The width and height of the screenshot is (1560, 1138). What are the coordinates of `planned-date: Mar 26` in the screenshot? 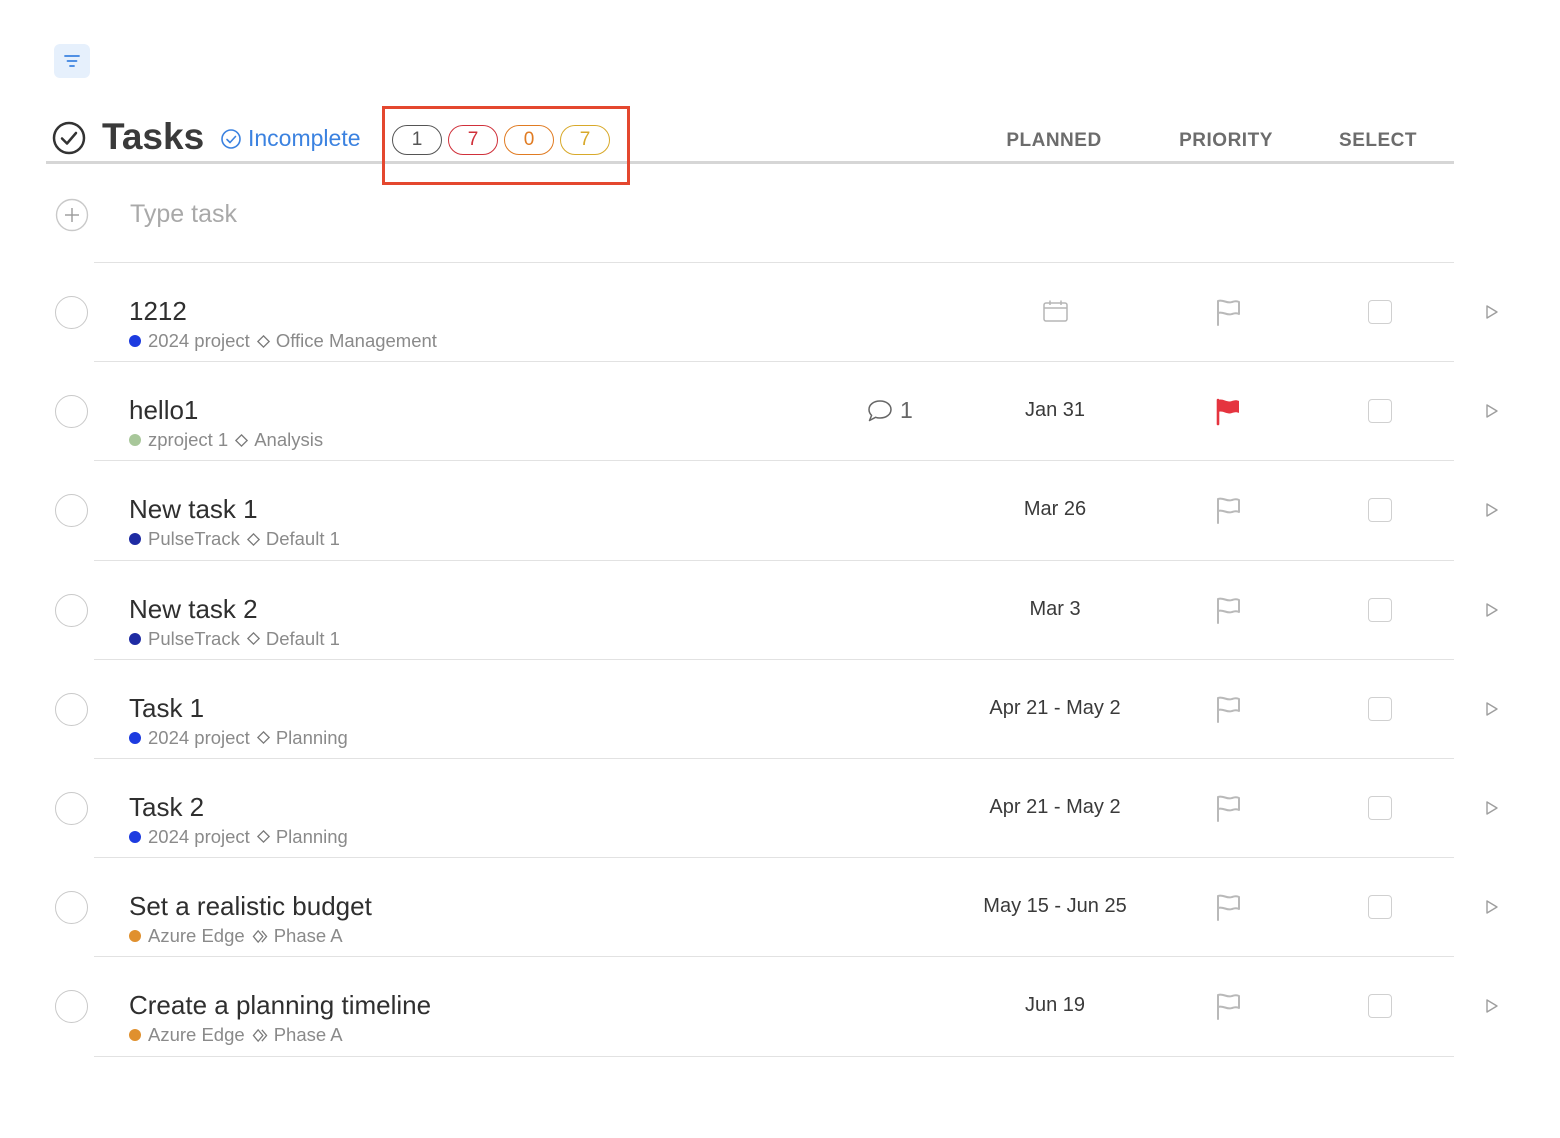 It's located at (1055, 509).